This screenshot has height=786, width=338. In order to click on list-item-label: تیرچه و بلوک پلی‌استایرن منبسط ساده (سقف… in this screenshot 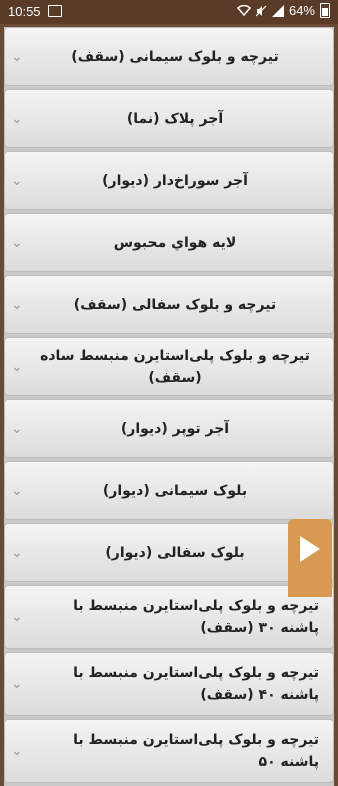, I will do `click(175, 366)`.